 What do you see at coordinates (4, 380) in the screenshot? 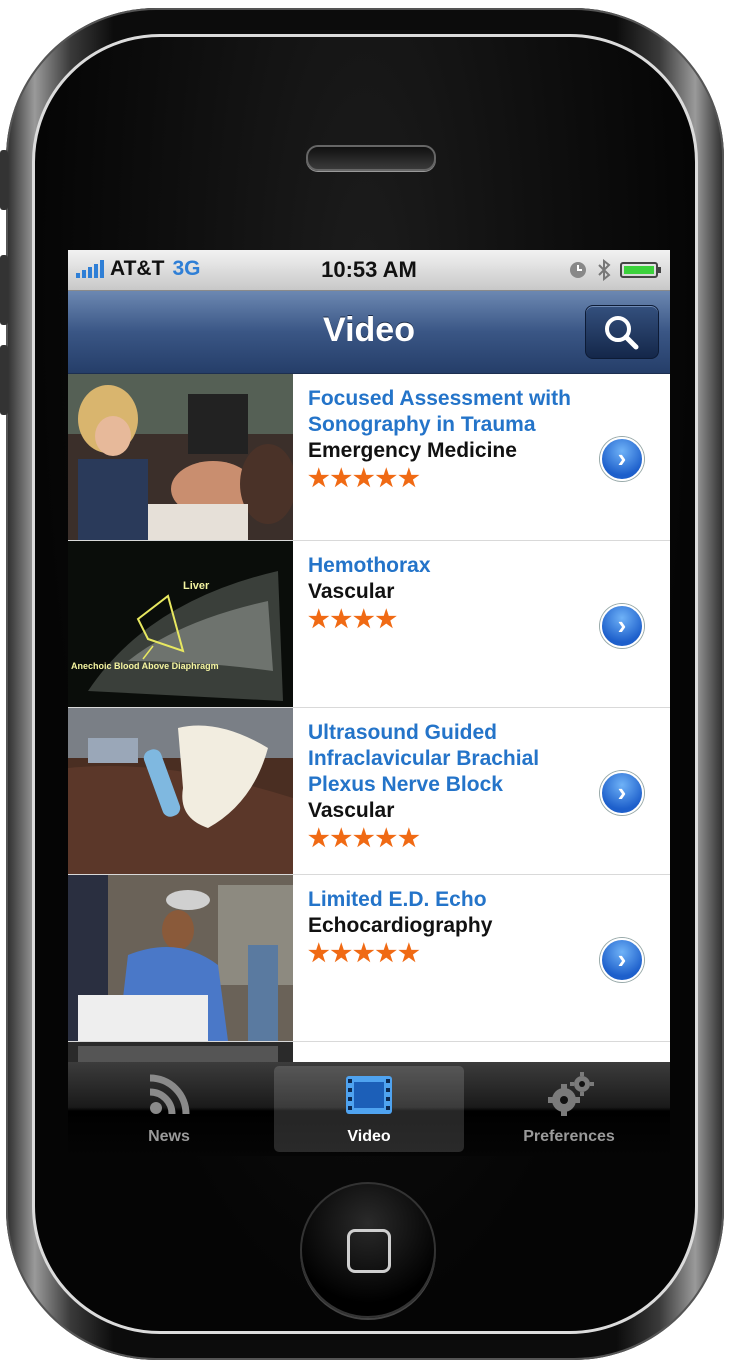
I see `volume-down-button` at bounding box center [4, 380].